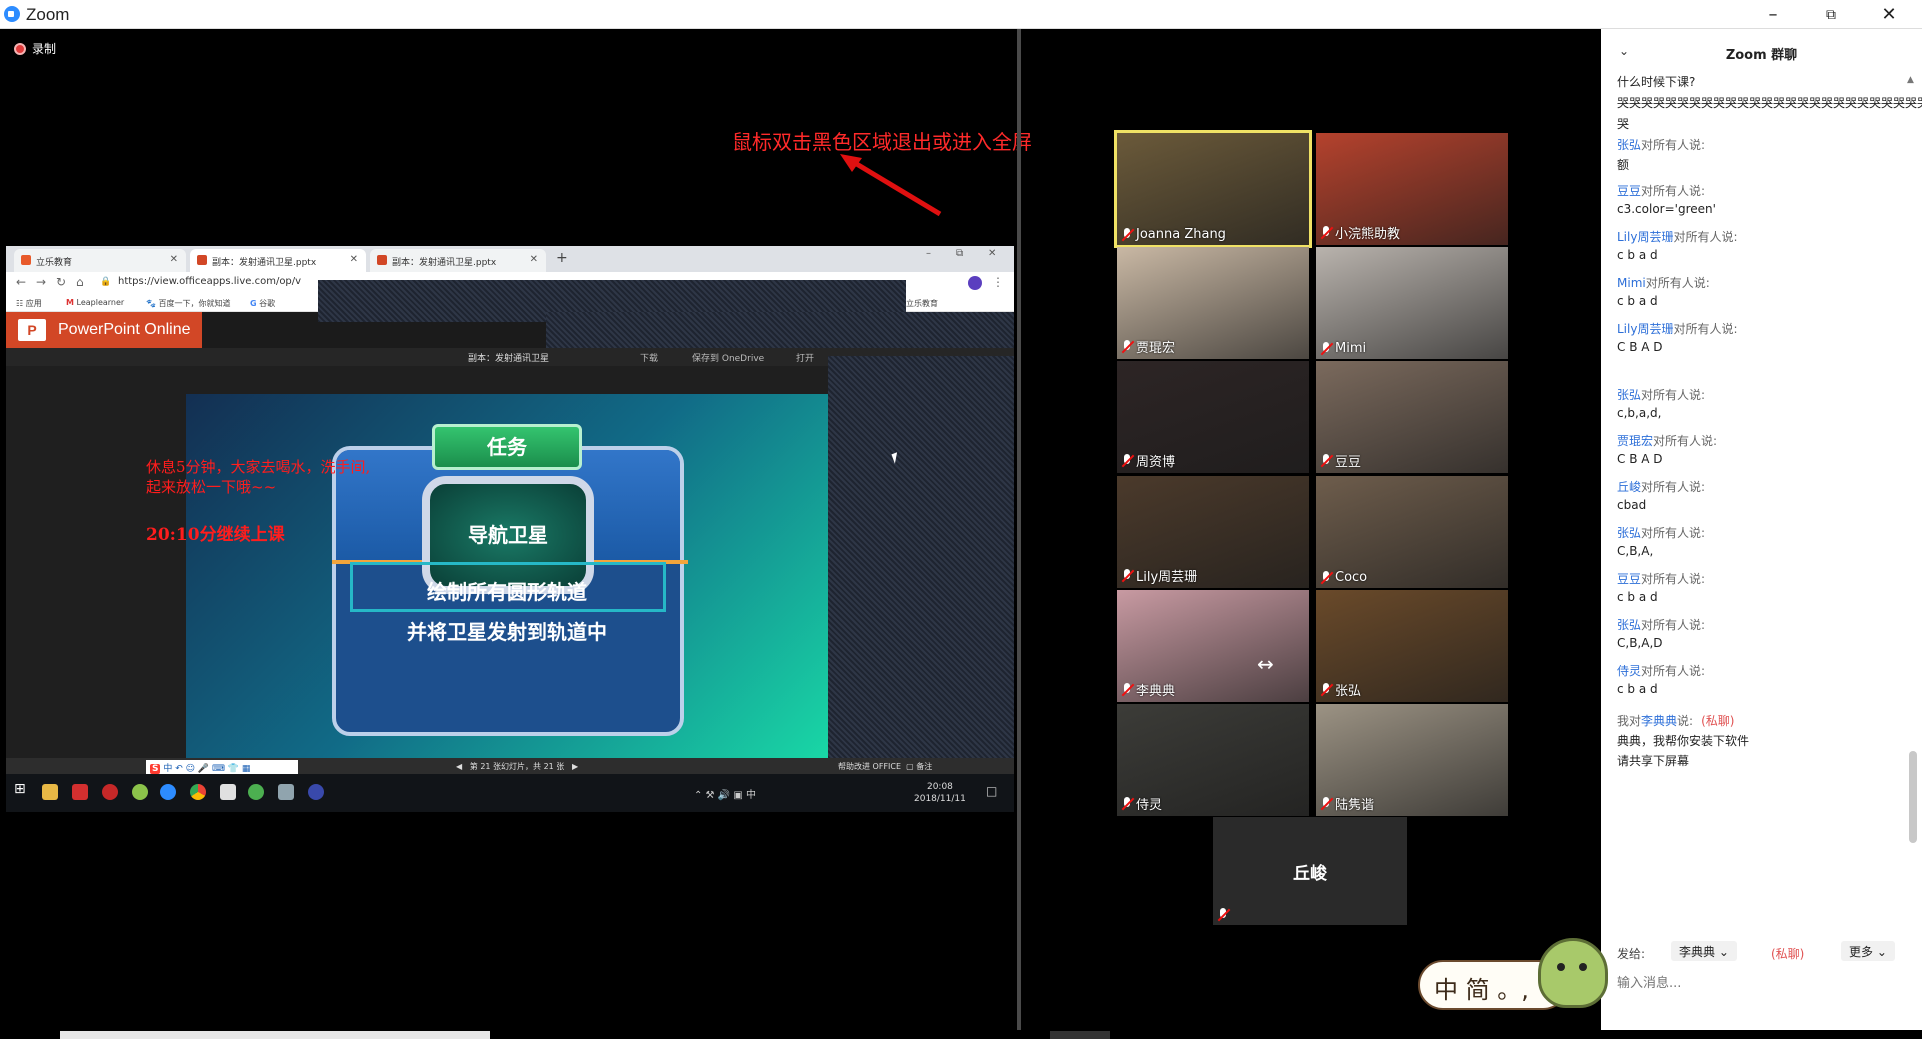 The image size is (1922, 1039). I want to click on participant-tile: 小浣熊助教, so click(1412, 189).